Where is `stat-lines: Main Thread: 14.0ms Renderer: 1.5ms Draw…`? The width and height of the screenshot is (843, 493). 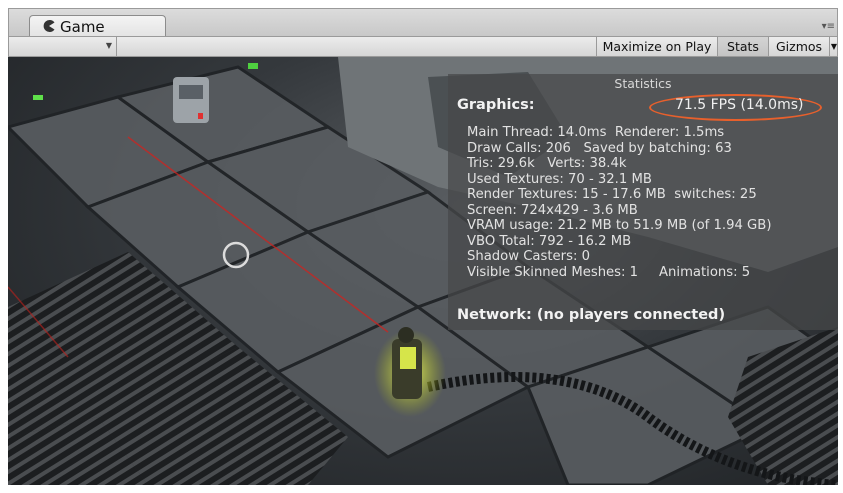
stat-lines: Main Thread: 14.0ms Renderer: 1.5ms Draw… is located at coordinates (619, 202).